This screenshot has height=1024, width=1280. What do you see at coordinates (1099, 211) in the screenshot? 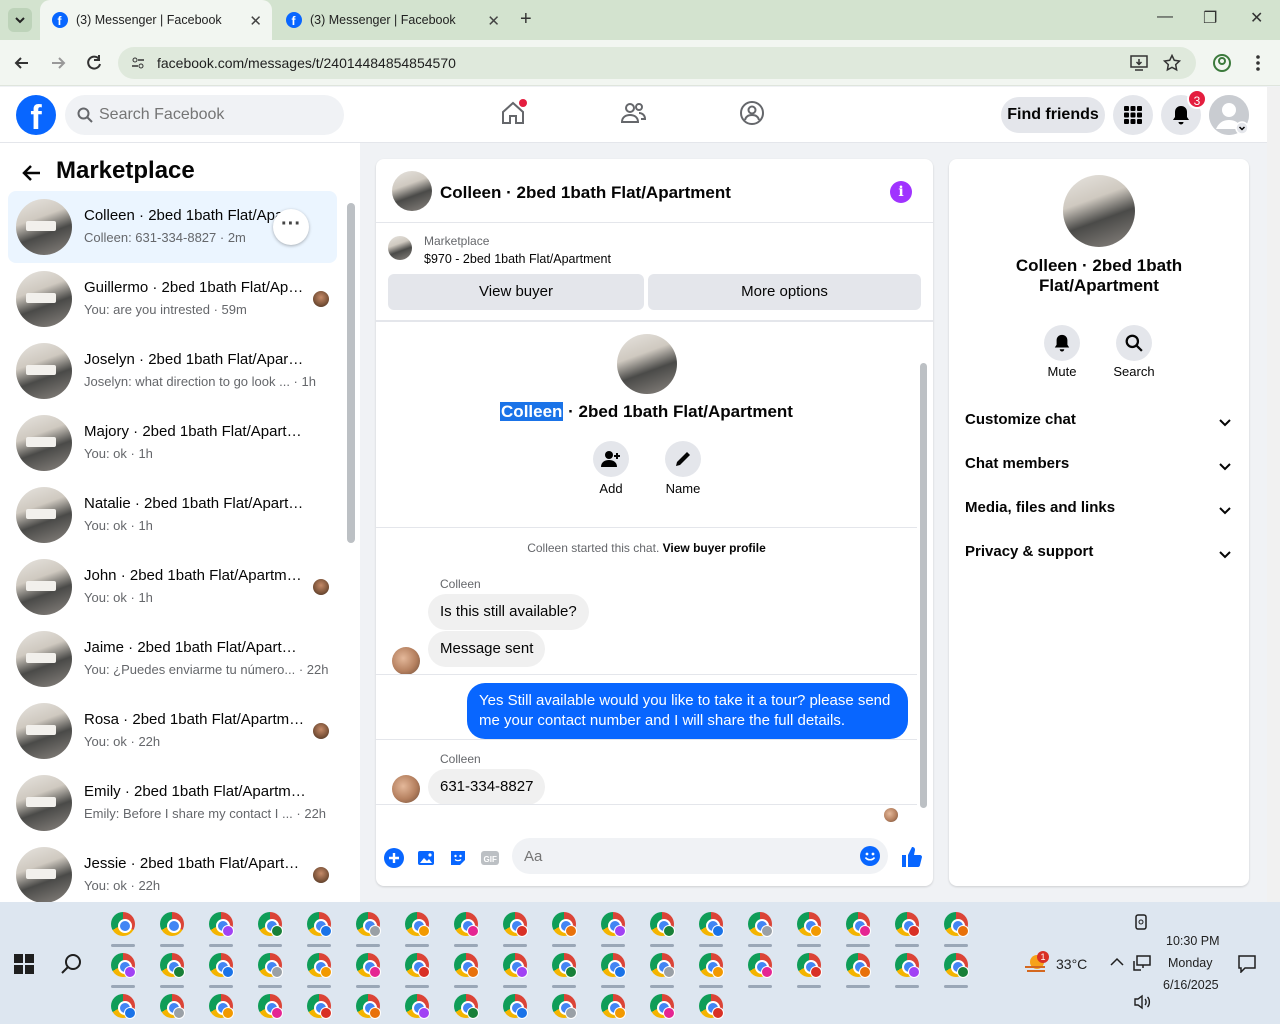
I see `chat-avatar-large` at bounding box center [1099, 211].